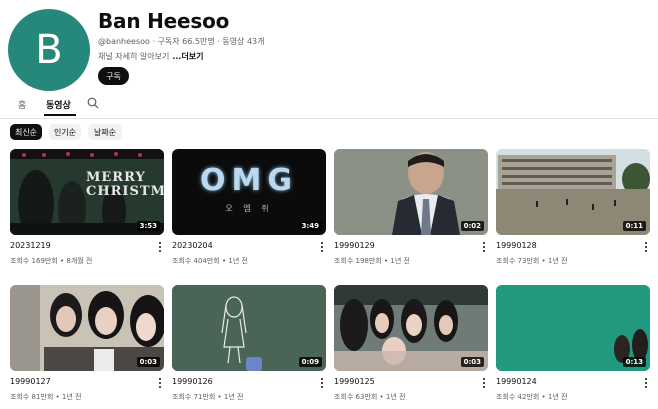 This screenshot has width=658, height=409. Describe the element at coordinates (516, 381) in the screenshot. I see `video-title: 19990124` at that location.